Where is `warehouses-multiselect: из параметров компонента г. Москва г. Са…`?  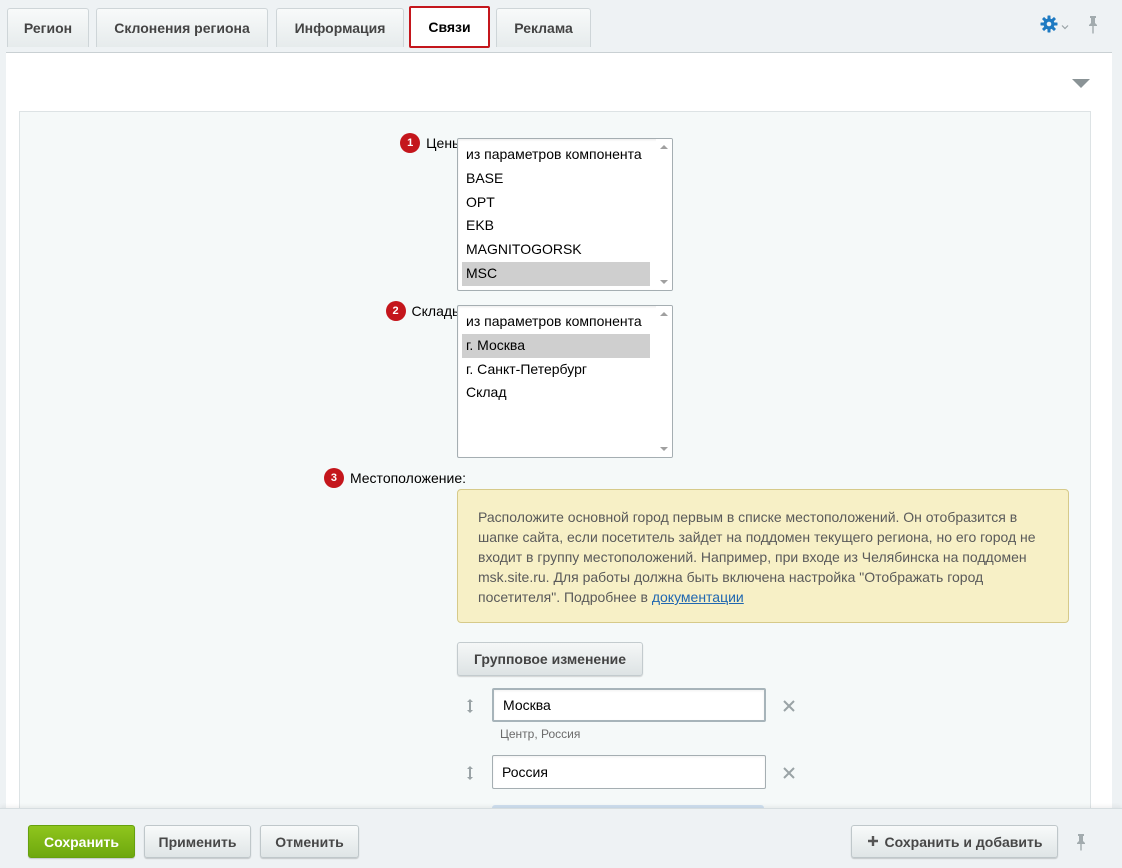 warehouses-multiselect: из параметров компонента г. Москва г. Са… is located at coordinates (565, 381).